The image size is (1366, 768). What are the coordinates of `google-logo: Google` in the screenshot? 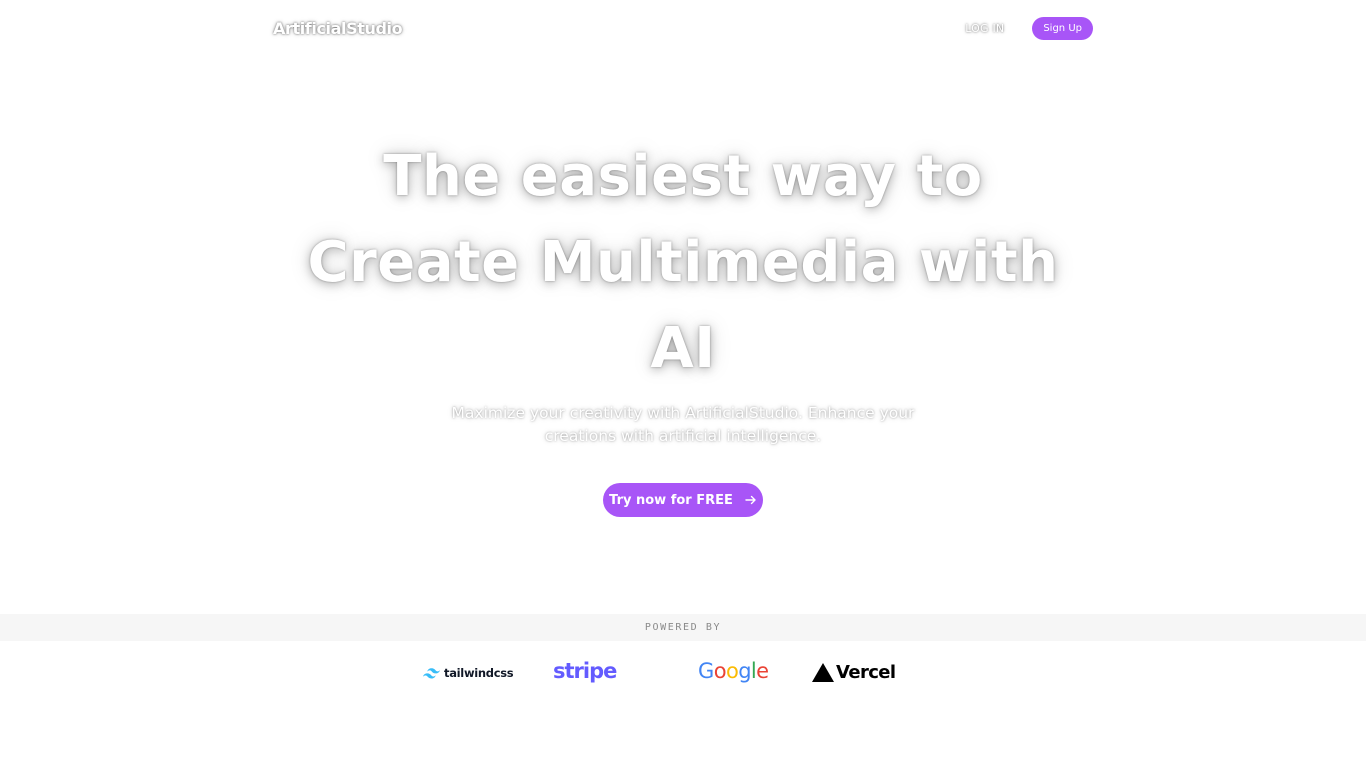 It's located at (733, 671).